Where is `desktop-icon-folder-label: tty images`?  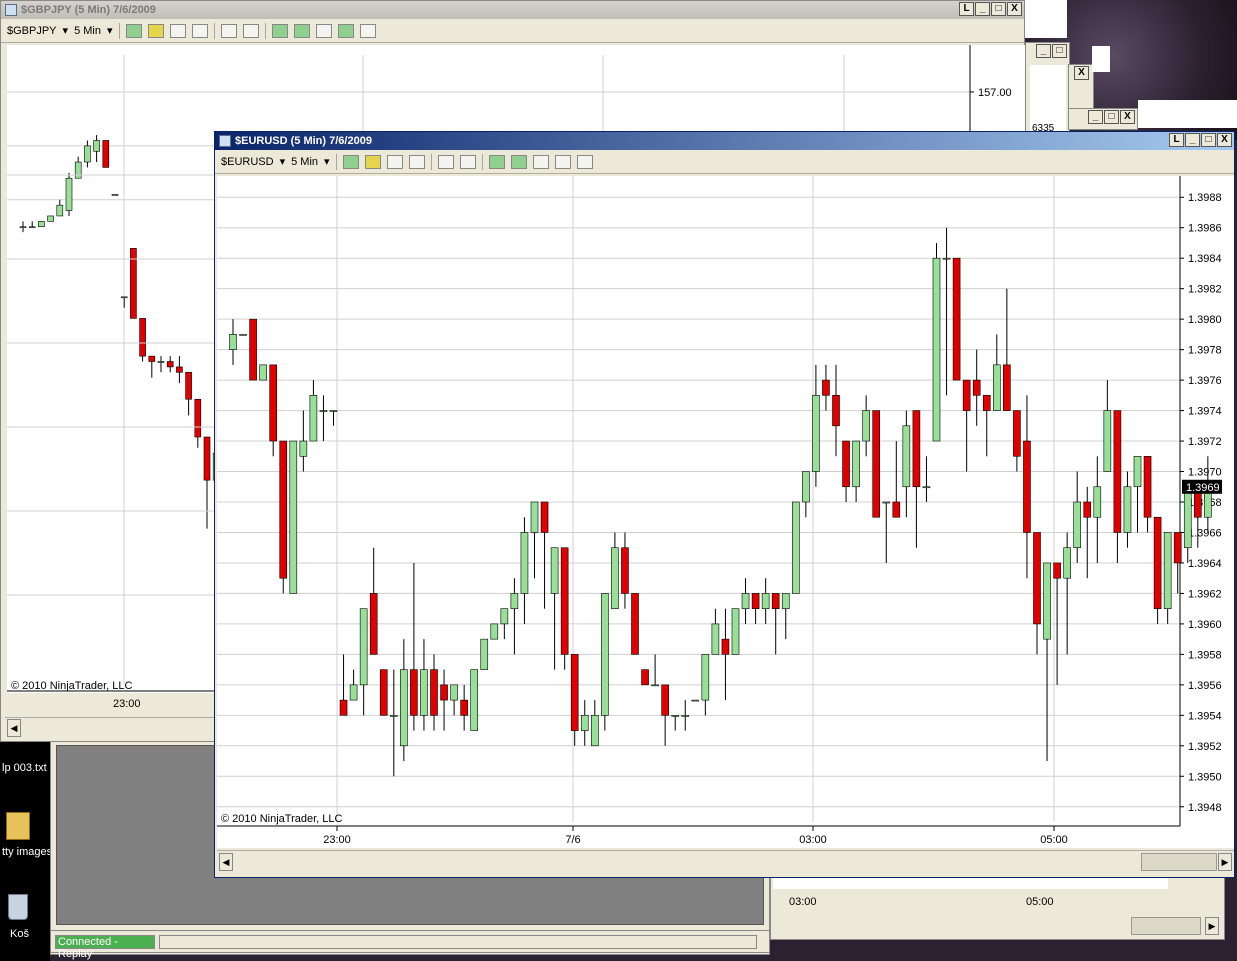 desktop-icon-folder-label: tty images is located at coordinates (27, 852).